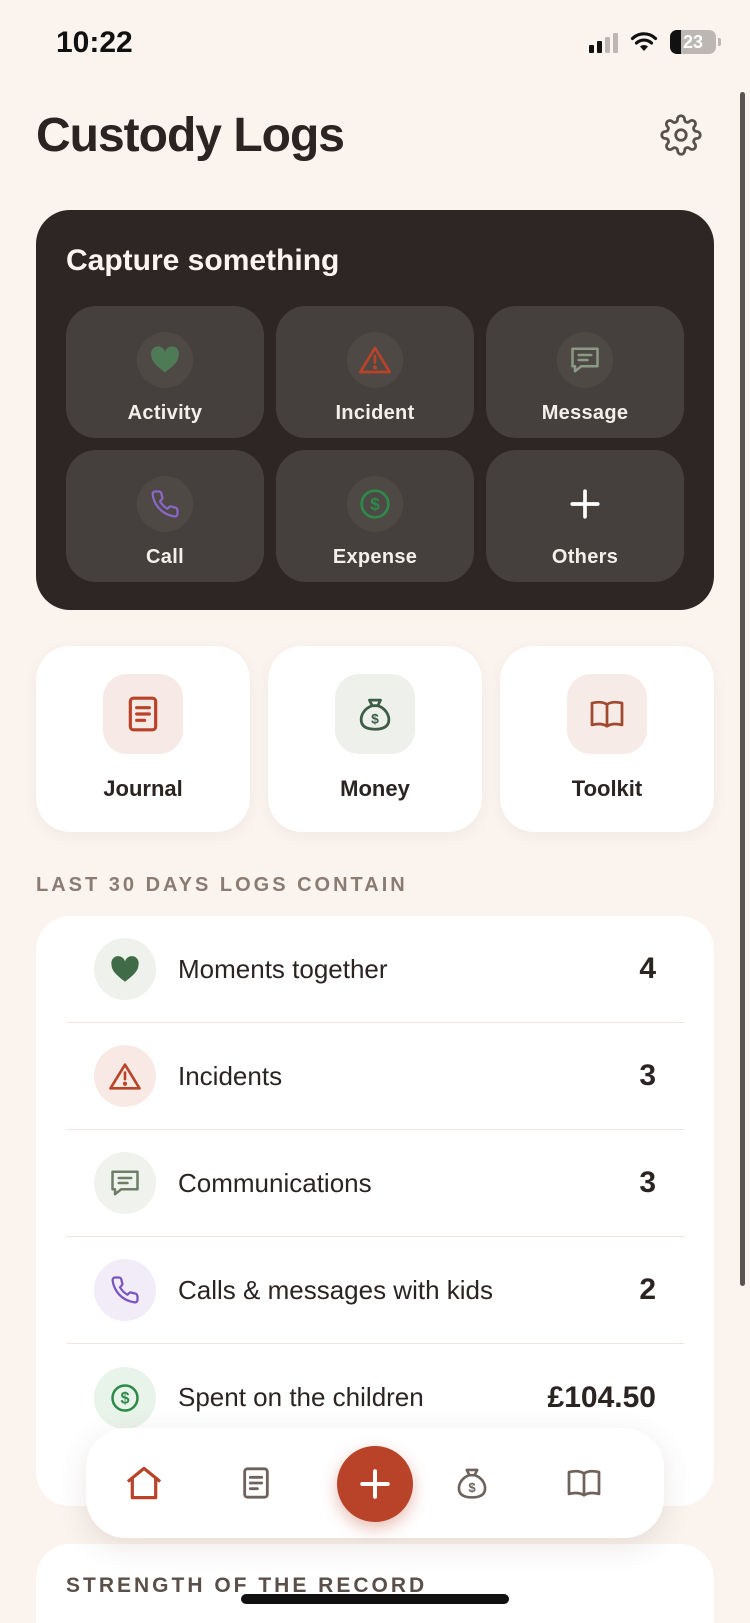 Image resolution: width=750 pixels, height=1623 pixels. I want to click on toolkit-label: Toolkit, so click(607, 788).